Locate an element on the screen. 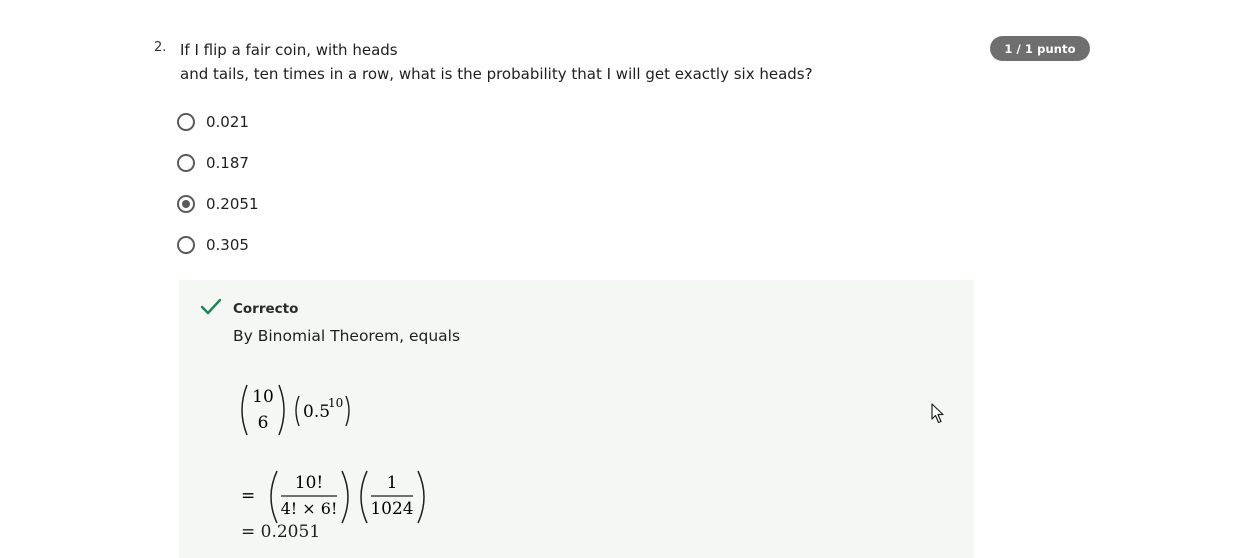 Image resolution: width=1246 pixels, height=558 pixels. radio-button-selected is located at coordinates (186, 203).